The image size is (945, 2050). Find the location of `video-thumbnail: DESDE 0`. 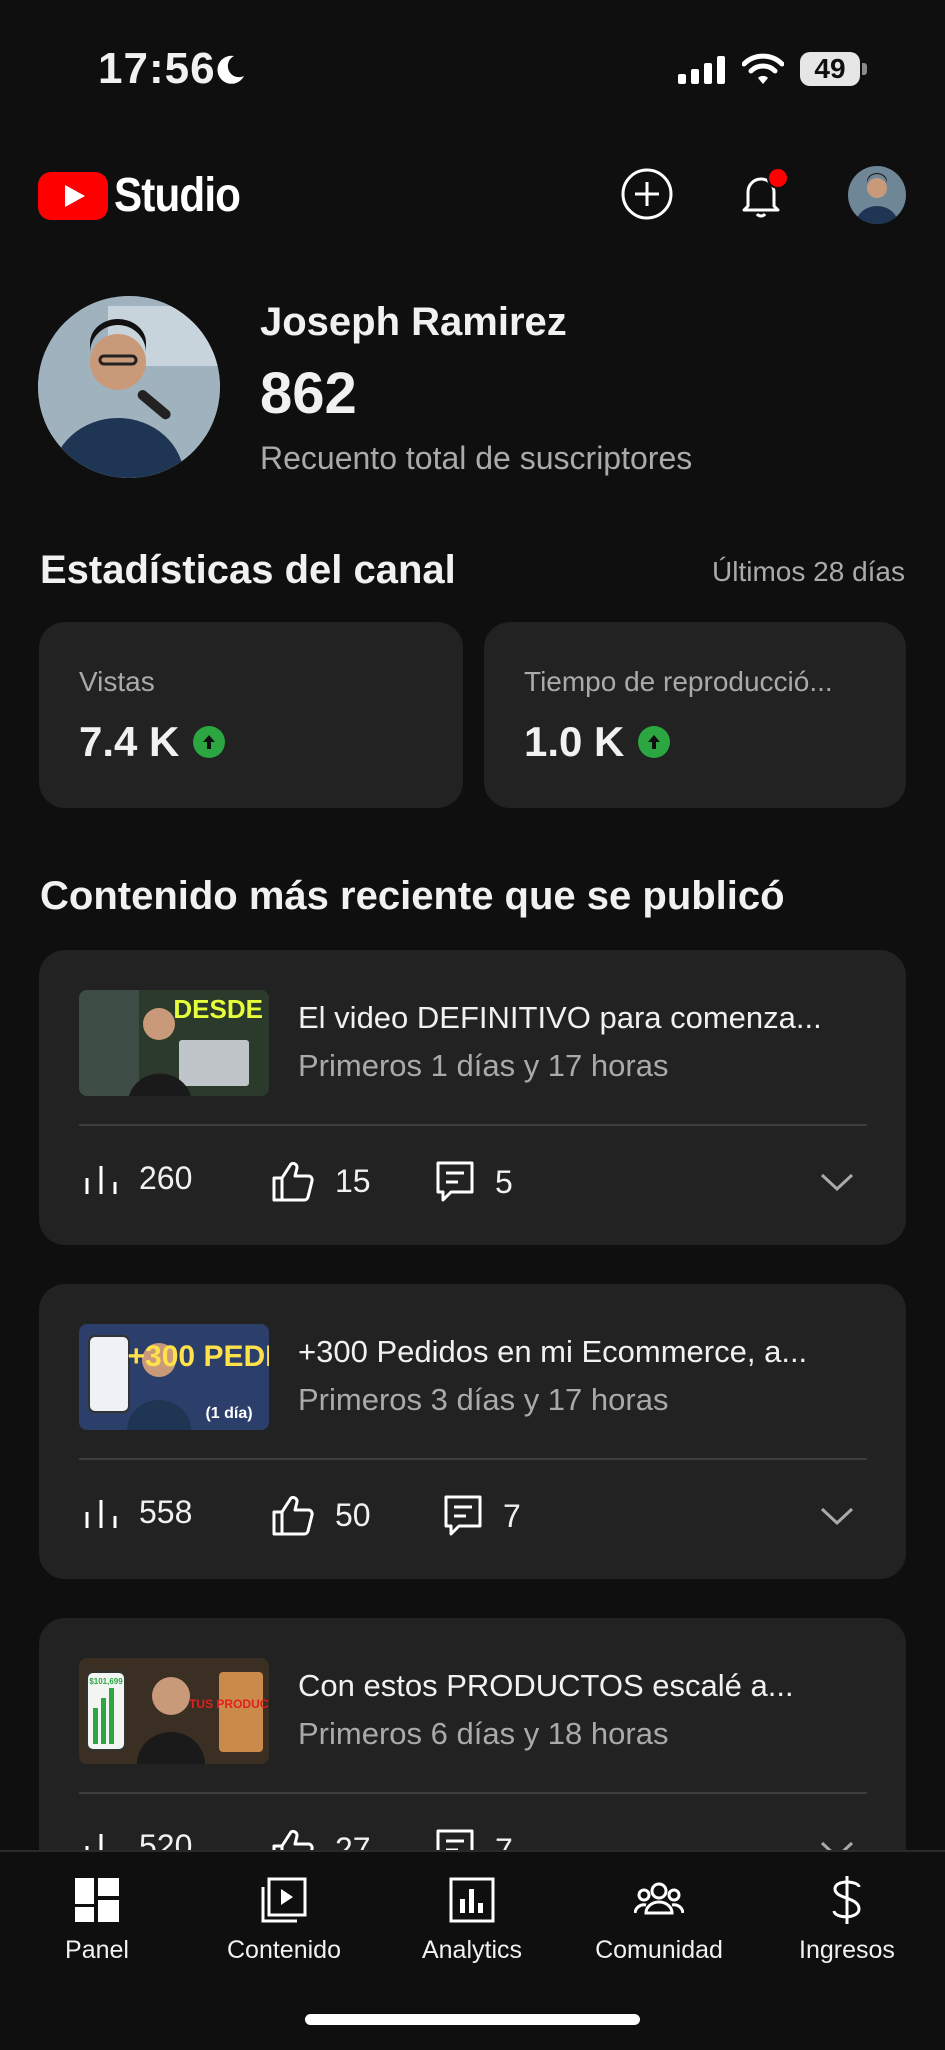

video-thumbnail: DESDE 0 is located at coordinates (174, 1043).